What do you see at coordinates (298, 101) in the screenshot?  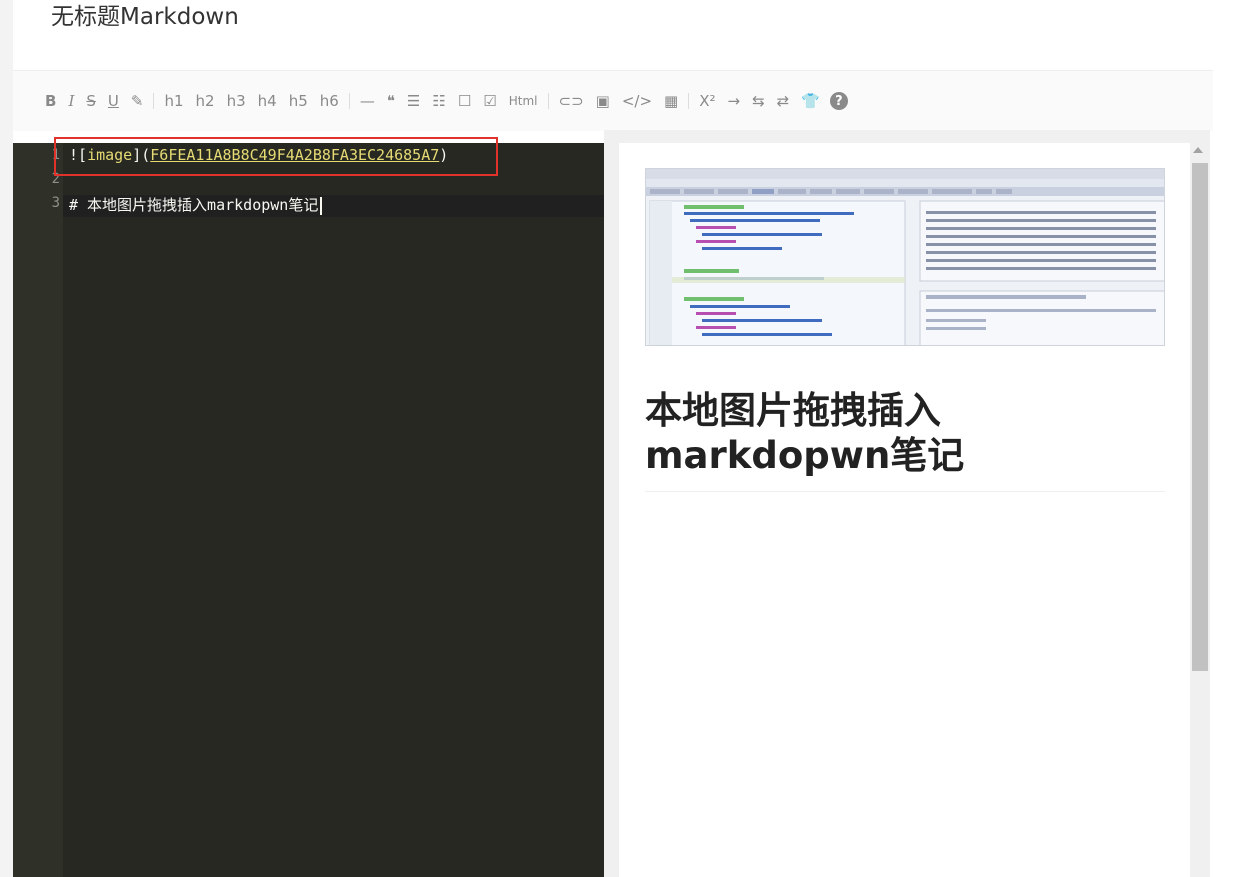 I see `h5-button: h5` at bounding box center [298, 101].